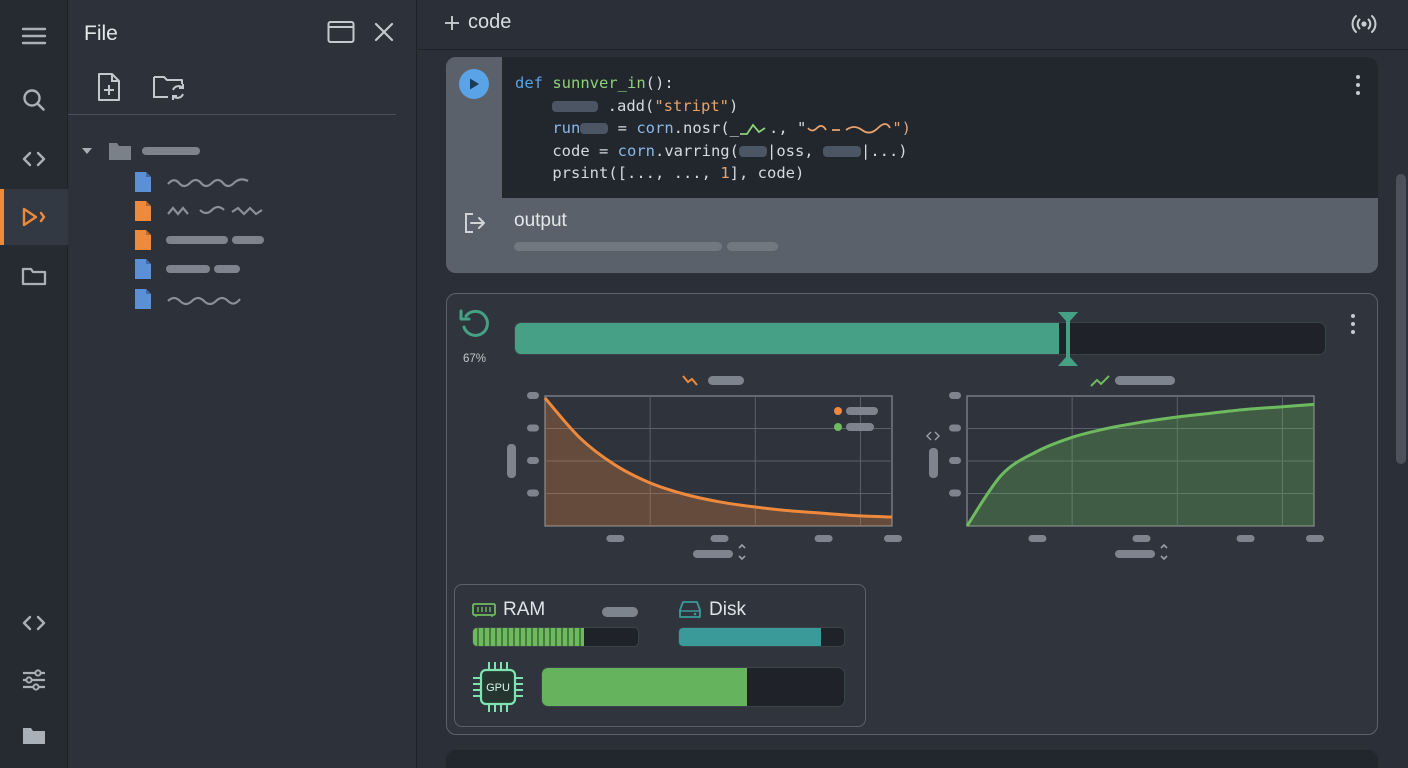 This screenshot has width=1408, height=768. Describe the element at coordinates (529, 83) in the screenshot. I see `code-token: def` at that location.